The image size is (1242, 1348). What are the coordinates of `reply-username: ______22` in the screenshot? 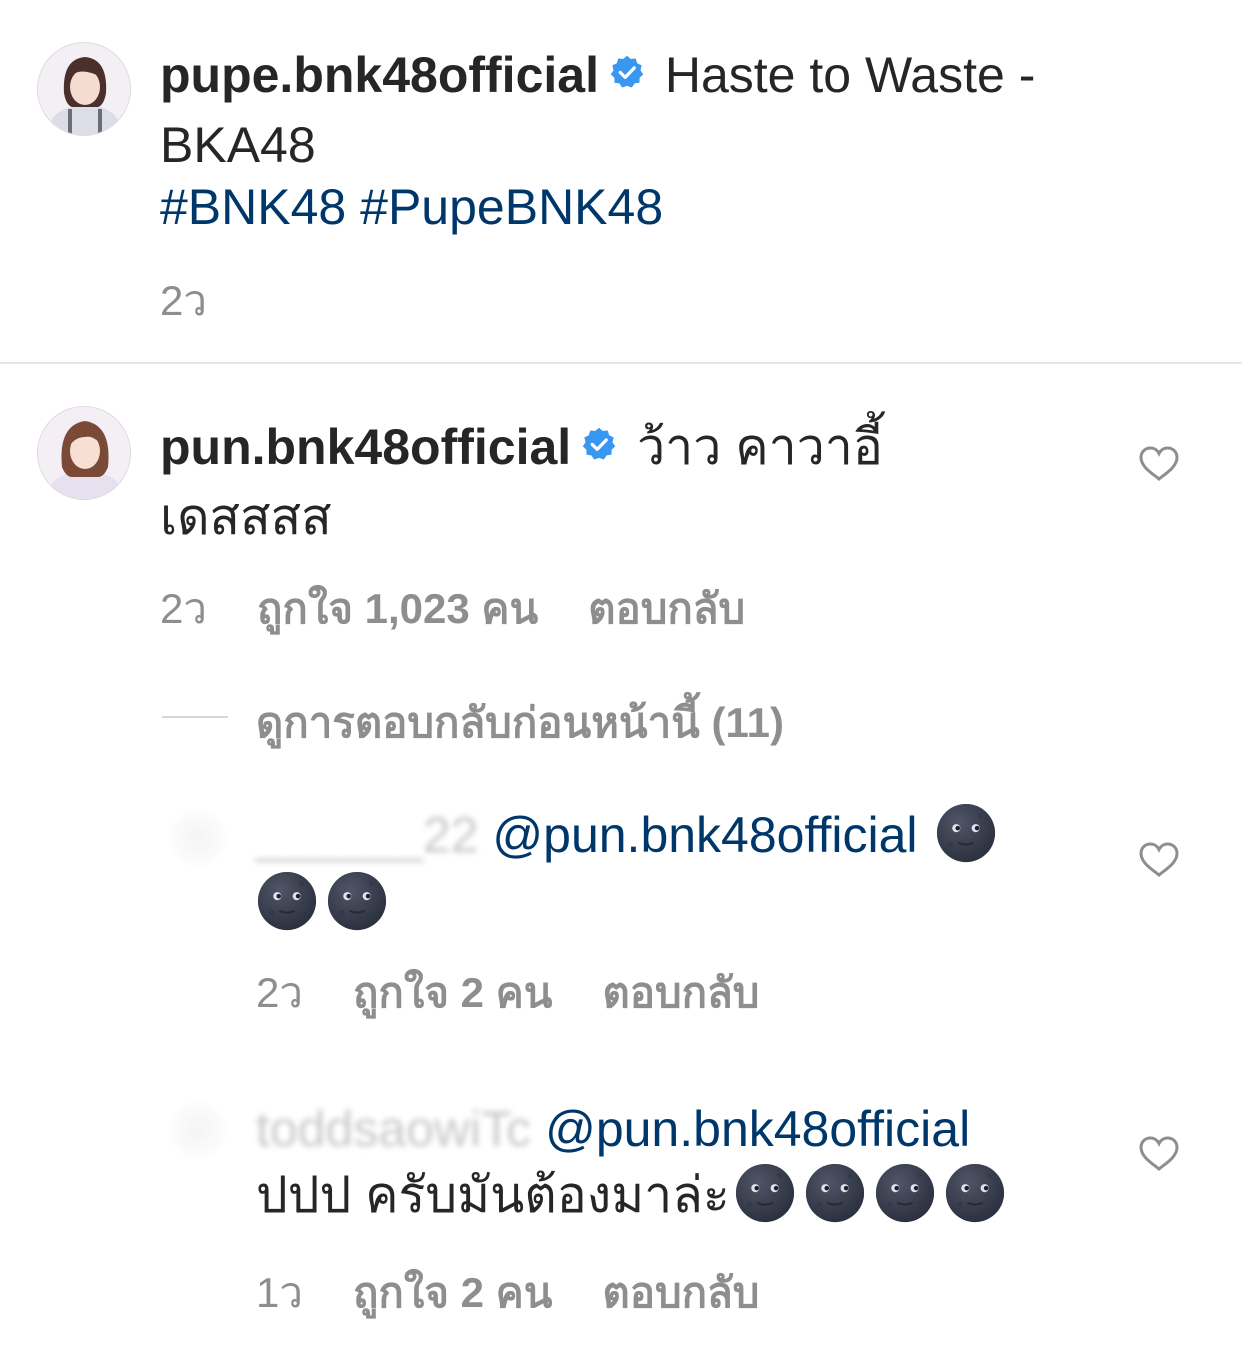 It's located at (367, 835).